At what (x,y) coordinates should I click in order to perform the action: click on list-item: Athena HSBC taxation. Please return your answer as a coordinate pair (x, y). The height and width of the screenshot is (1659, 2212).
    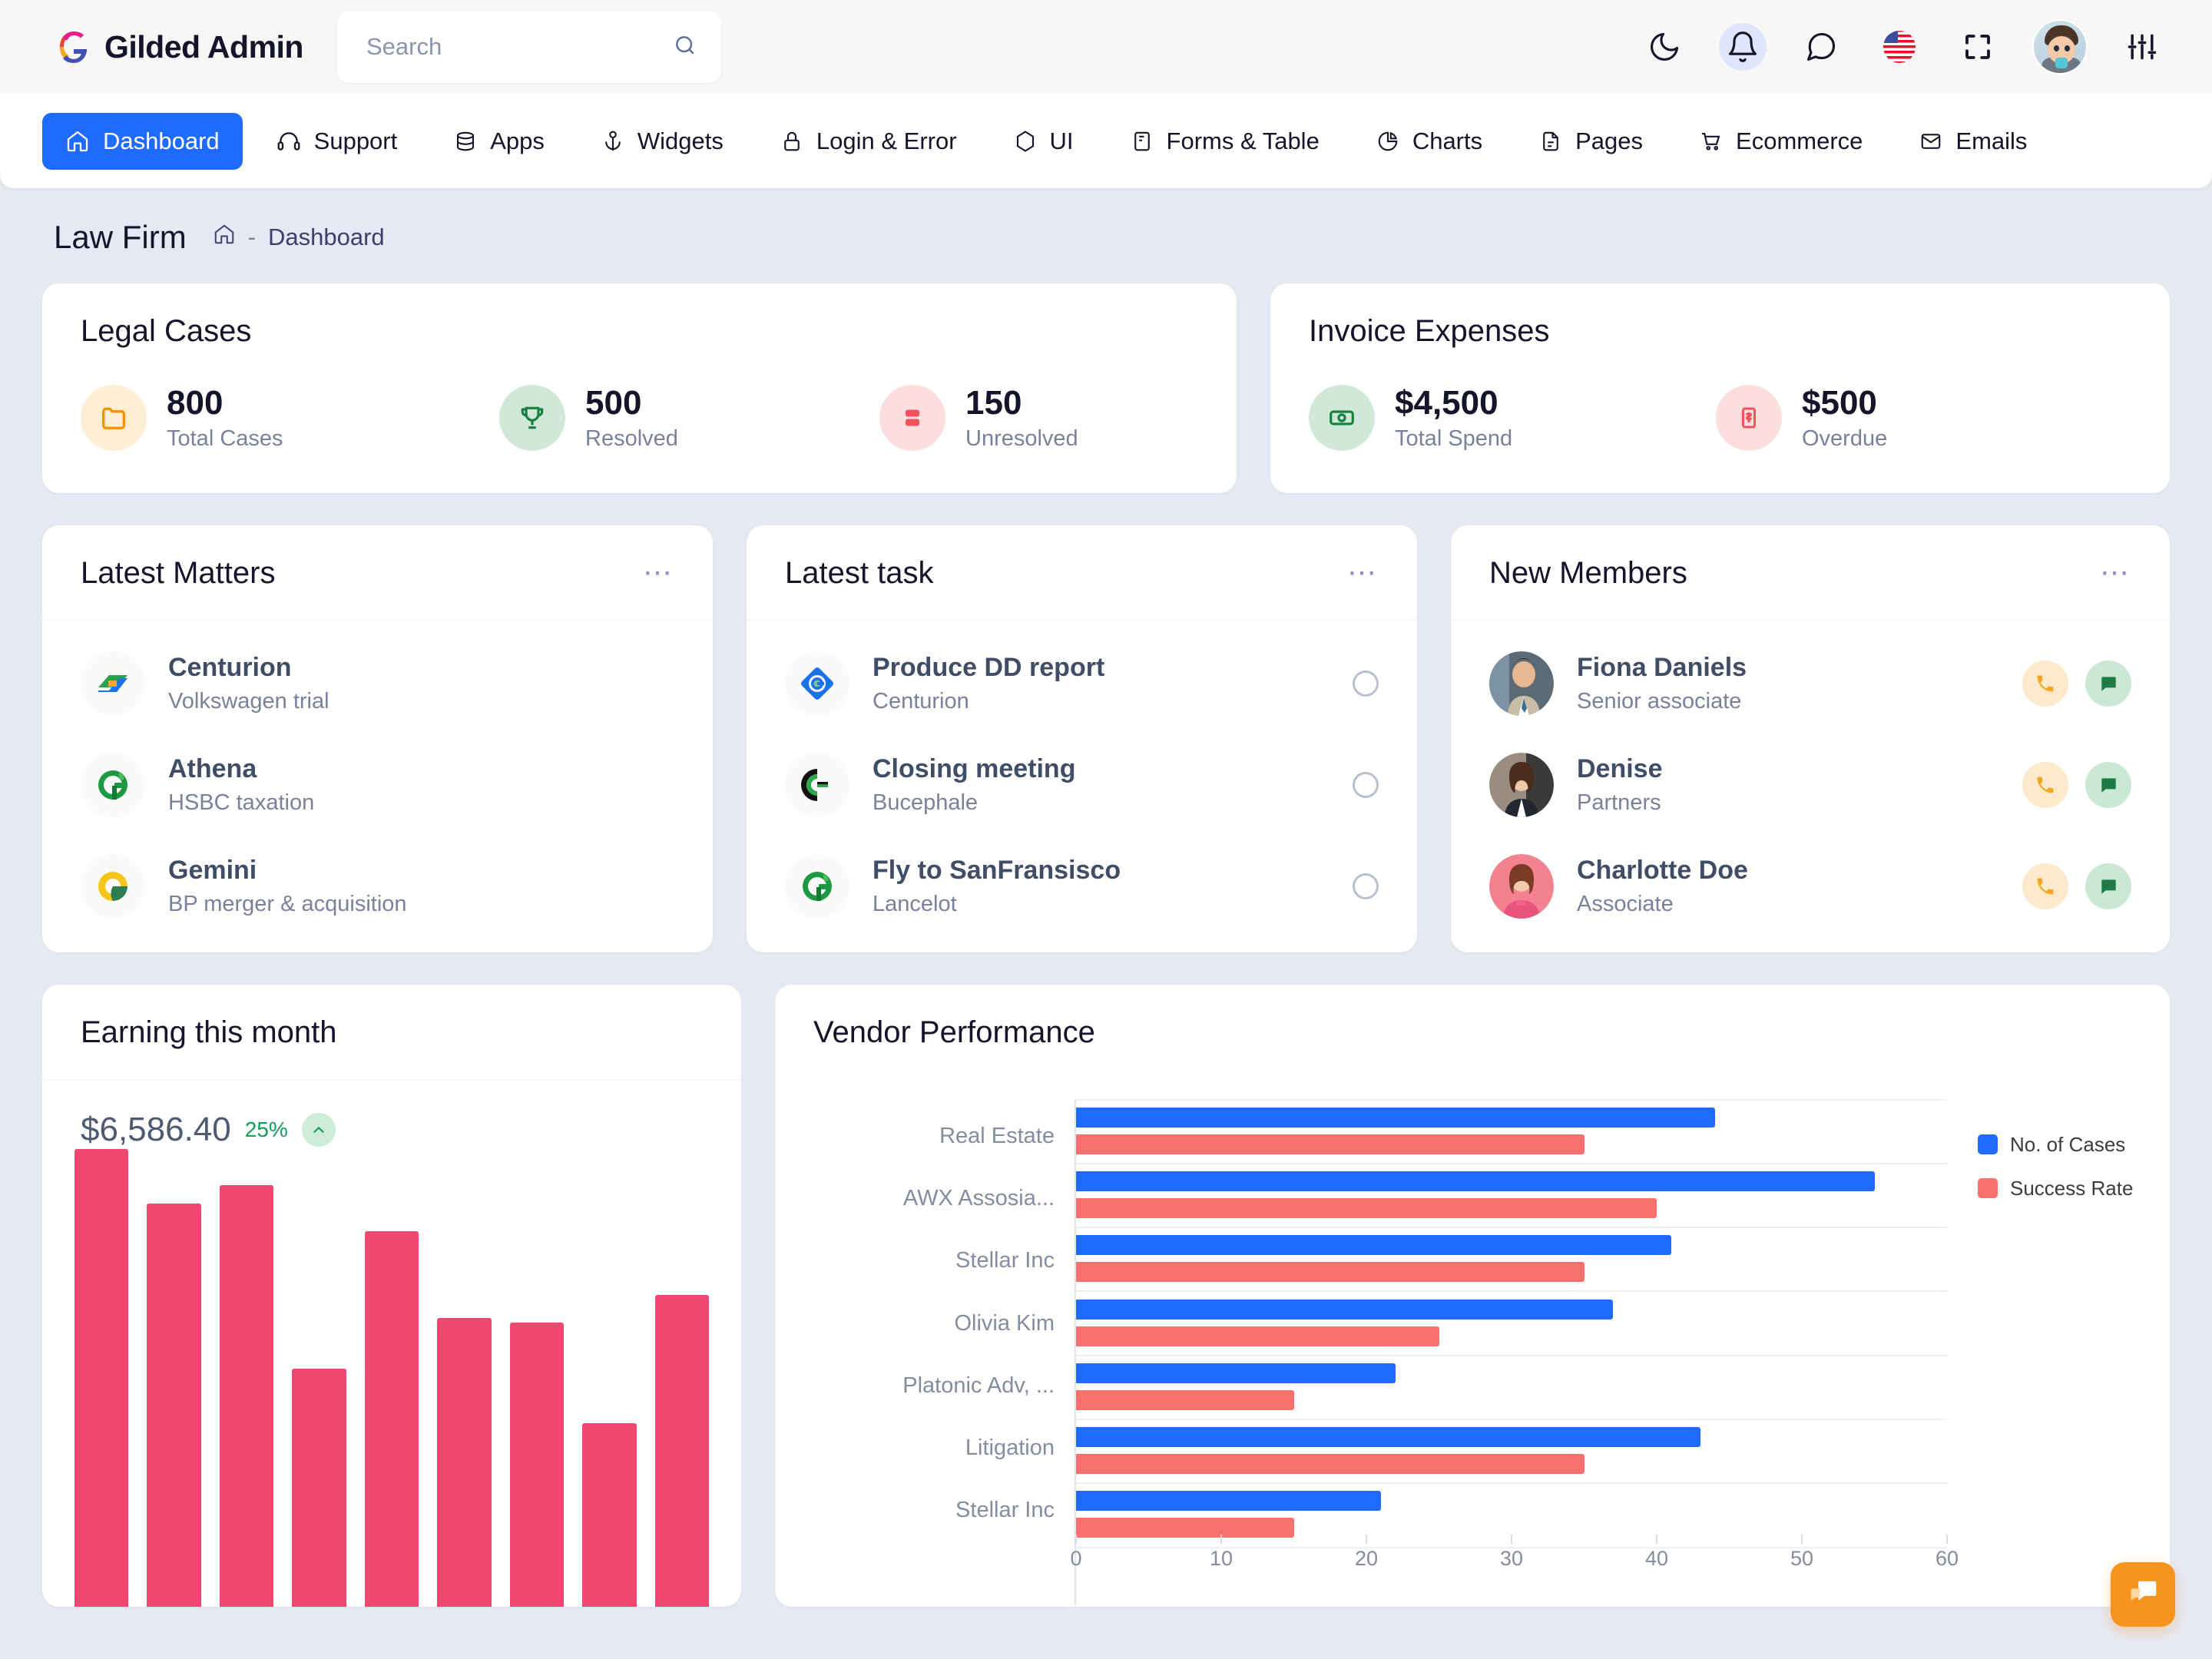
    Looking at the image, I should click on (377, 785).